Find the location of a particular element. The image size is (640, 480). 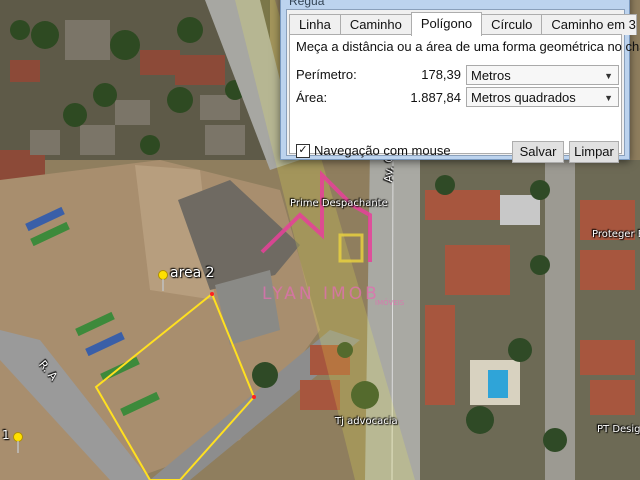

tab-circle: Círculo is located at coordinates (512, 24).